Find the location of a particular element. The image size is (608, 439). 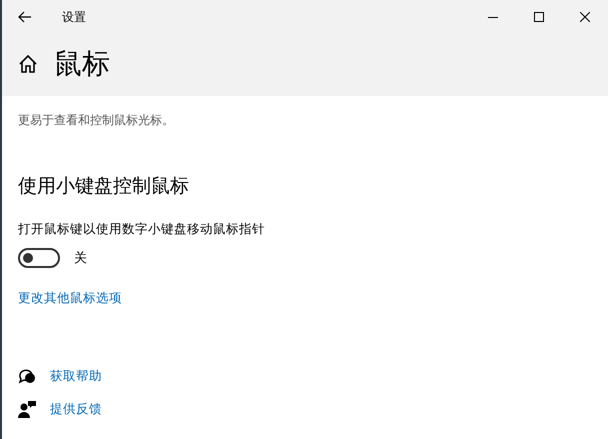

feedback-icon is located at coordinates (27, 409).